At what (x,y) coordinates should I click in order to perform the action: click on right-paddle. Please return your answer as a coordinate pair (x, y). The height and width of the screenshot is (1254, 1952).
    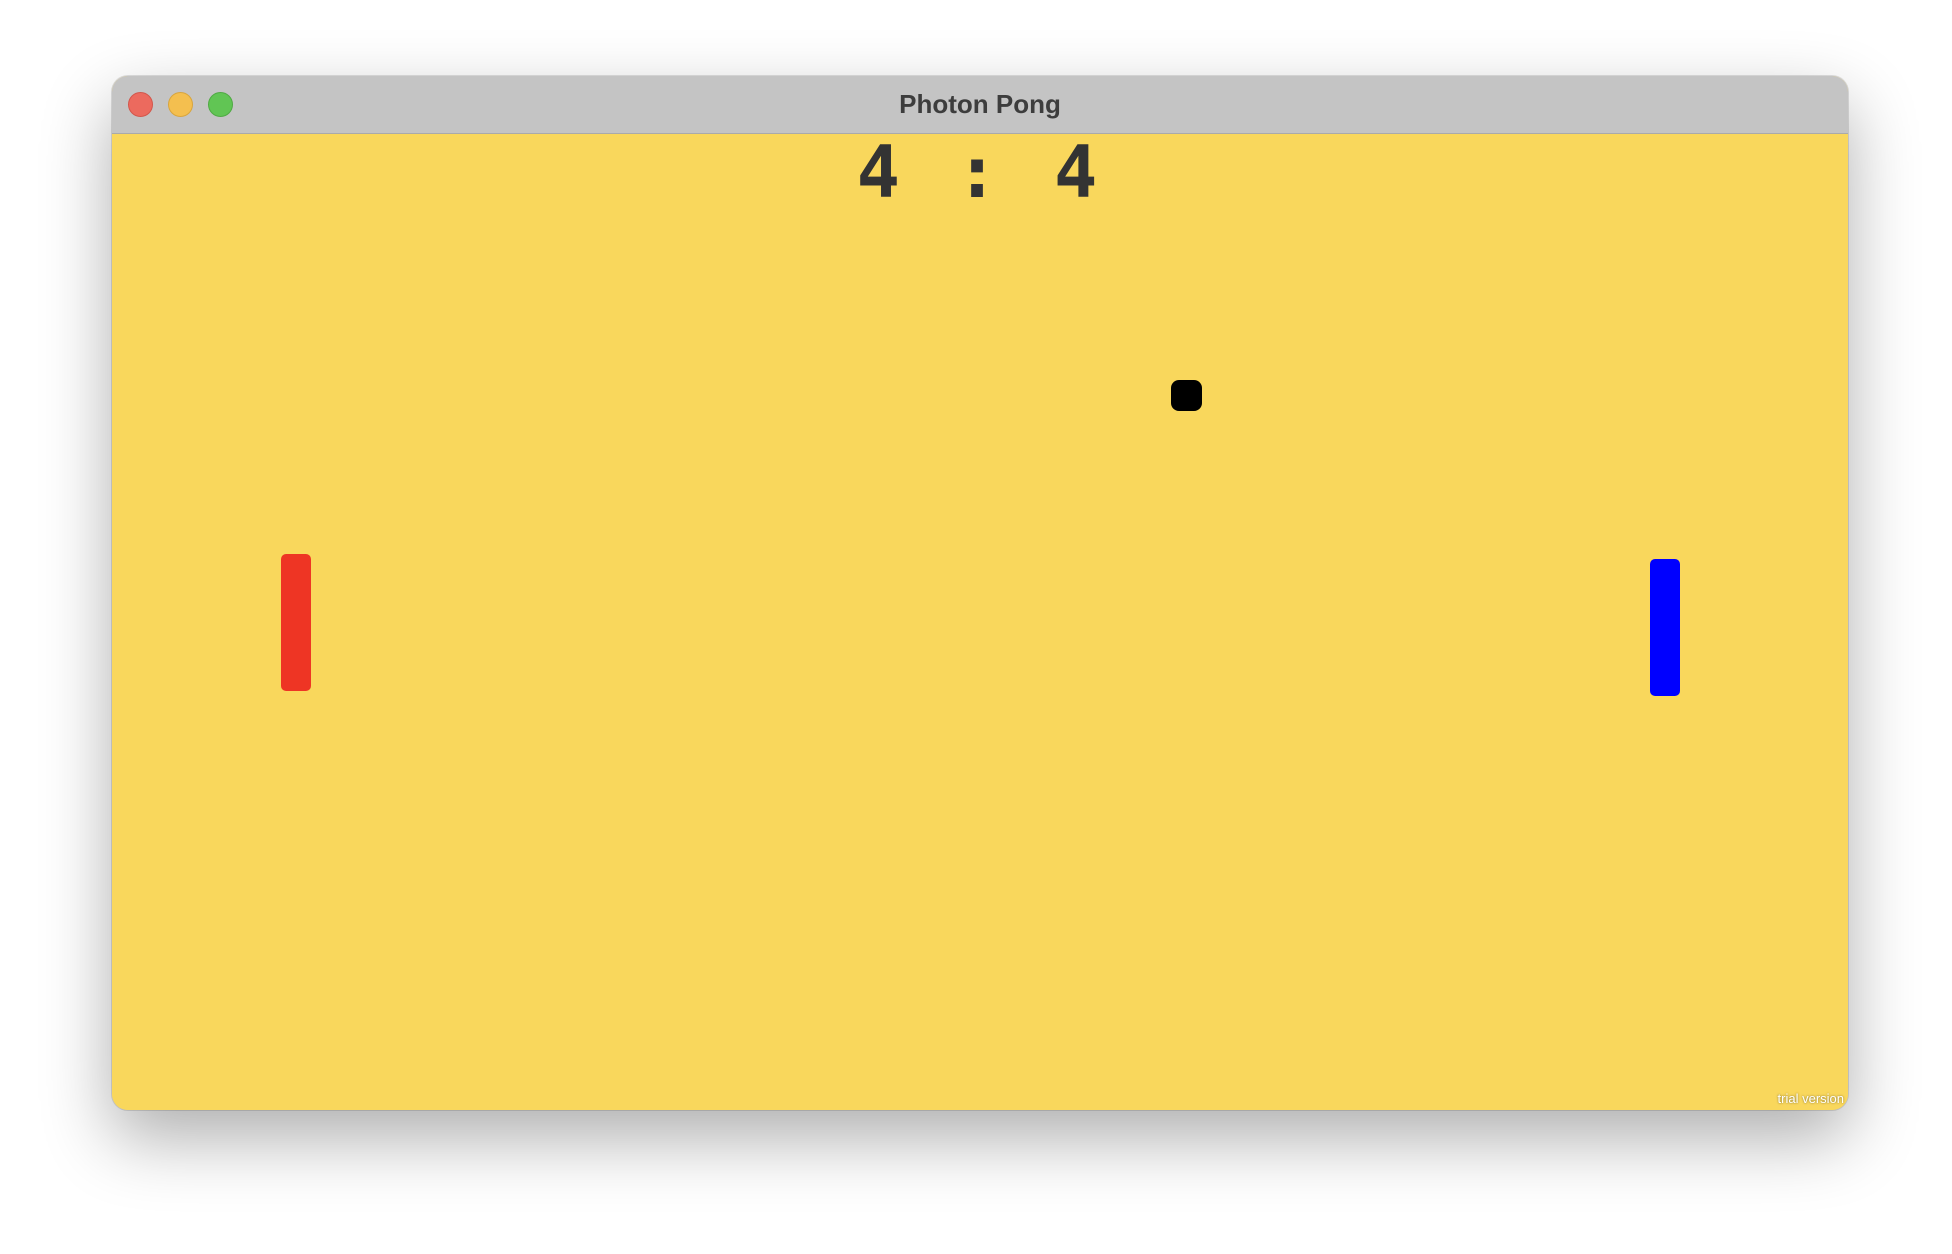
    Looking at the image, I should click on (1665, 627).